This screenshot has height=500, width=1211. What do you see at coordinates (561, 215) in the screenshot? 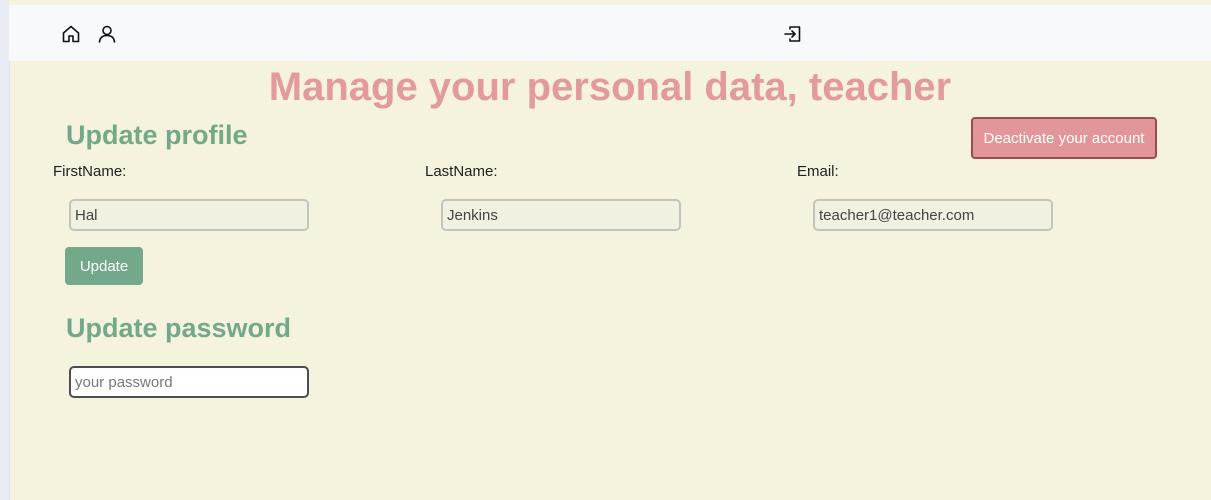
I see `last-name-input` at bounding box center [561, 215].